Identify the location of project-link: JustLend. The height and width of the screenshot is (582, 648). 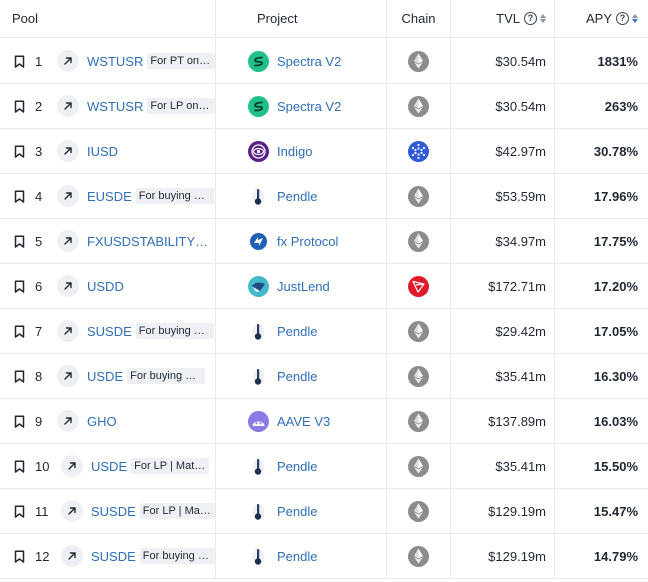
(303, 286).